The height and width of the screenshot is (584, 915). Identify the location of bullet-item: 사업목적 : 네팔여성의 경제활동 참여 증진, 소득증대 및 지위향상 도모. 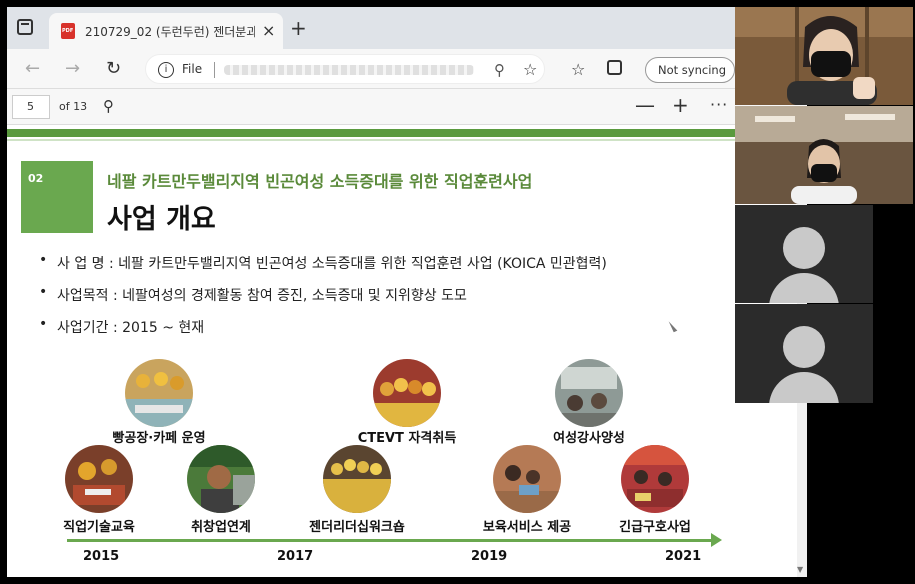
(323, 300).